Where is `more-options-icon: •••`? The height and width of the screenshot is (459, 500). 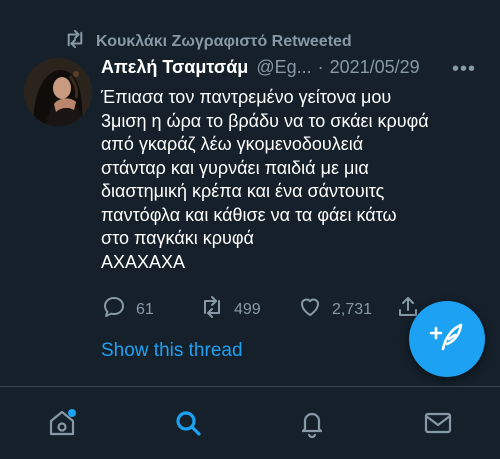
more-options-icon: ••• is located at coordinates (464, 69).